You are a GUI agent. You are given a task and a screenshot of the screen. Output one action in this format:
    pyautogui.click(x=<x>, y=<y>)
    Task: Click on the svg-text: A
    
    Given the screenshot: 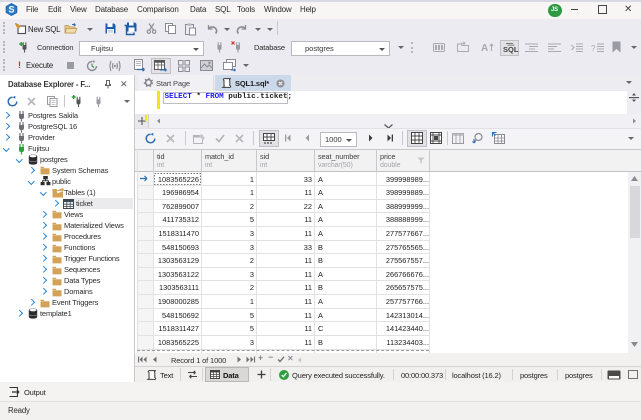 What is the action you would take?
    pyautogui.click(x=484, y=48)
    